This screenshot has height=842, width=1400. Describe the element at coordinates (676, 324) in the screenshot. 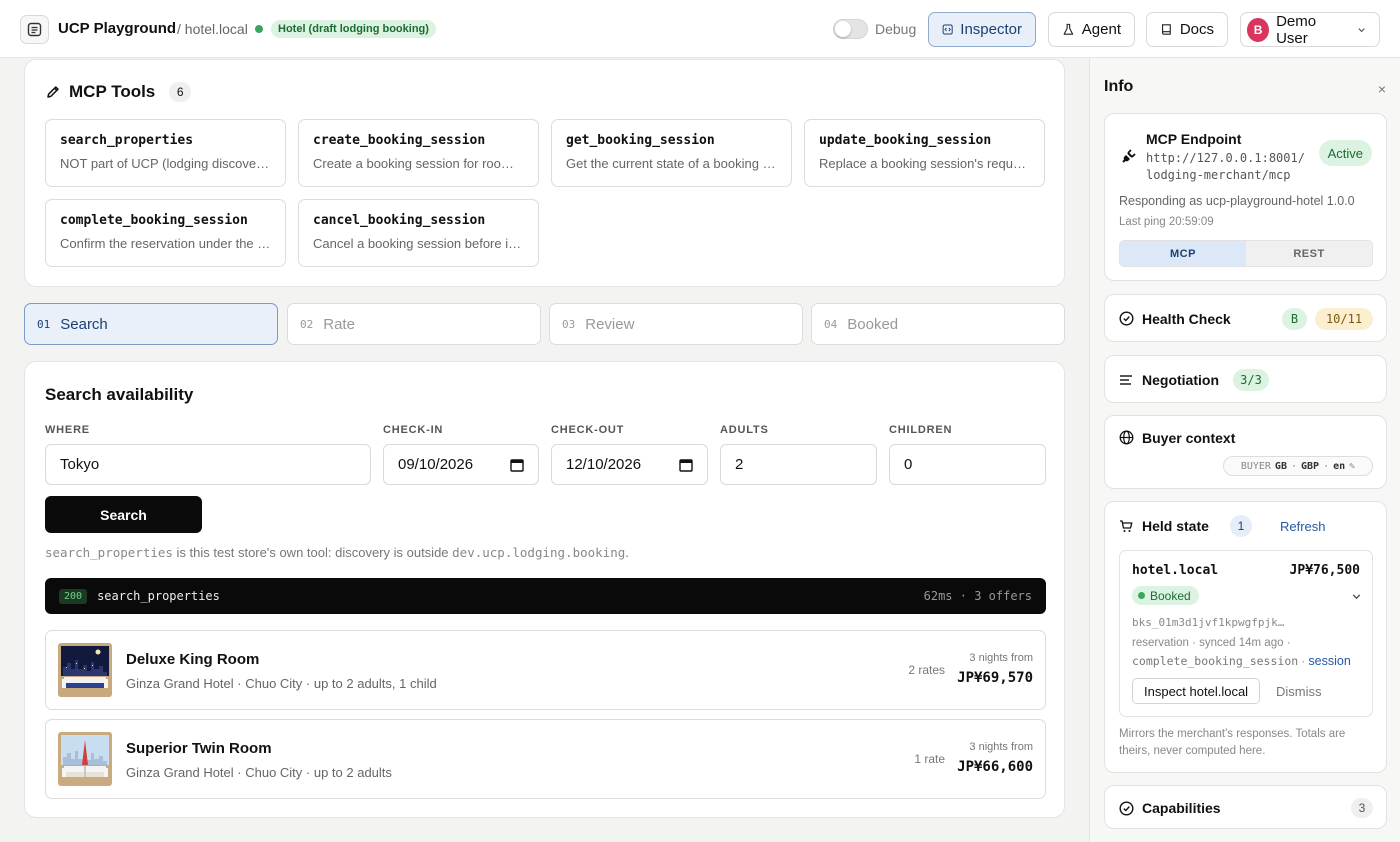

I see `step-review: 03 Review` at that location.